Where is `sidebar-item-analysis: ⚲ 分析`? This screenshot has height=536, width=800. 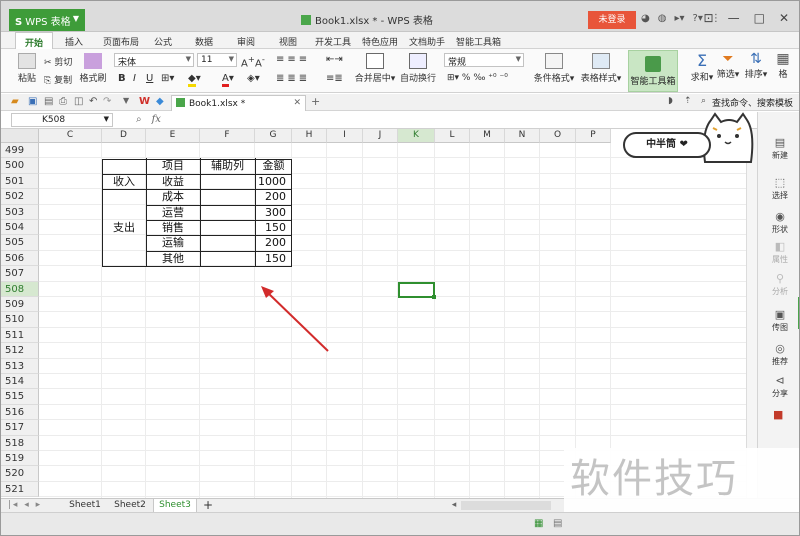
sidebar-item-analysis: ⚲ 分析 is located at coordinates (778, 284).